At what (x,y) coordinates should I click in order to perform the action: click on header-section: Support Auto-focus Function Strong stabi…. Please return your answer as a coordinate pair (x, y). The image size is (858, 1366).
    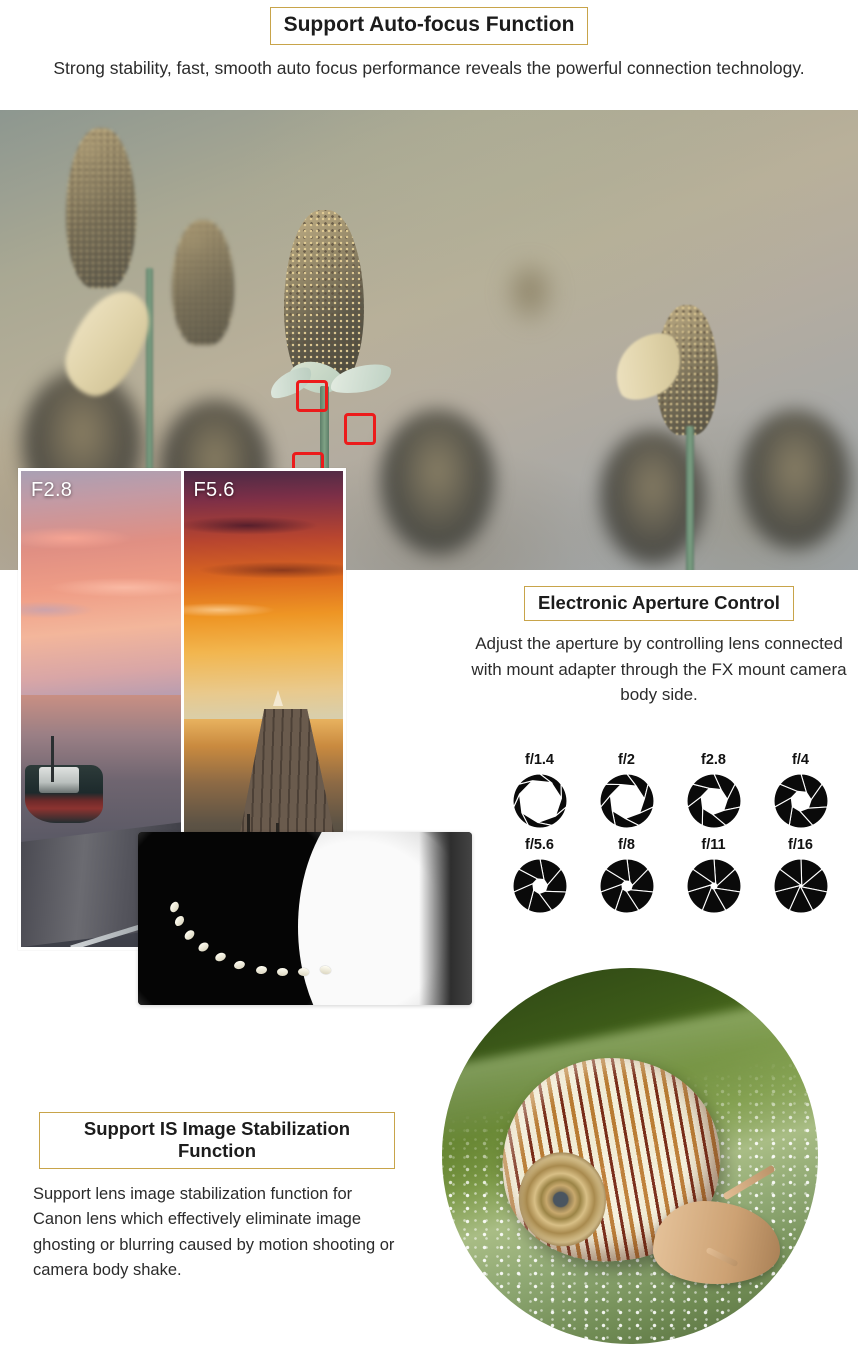
    Looking at the image, I should click on (429, 40).